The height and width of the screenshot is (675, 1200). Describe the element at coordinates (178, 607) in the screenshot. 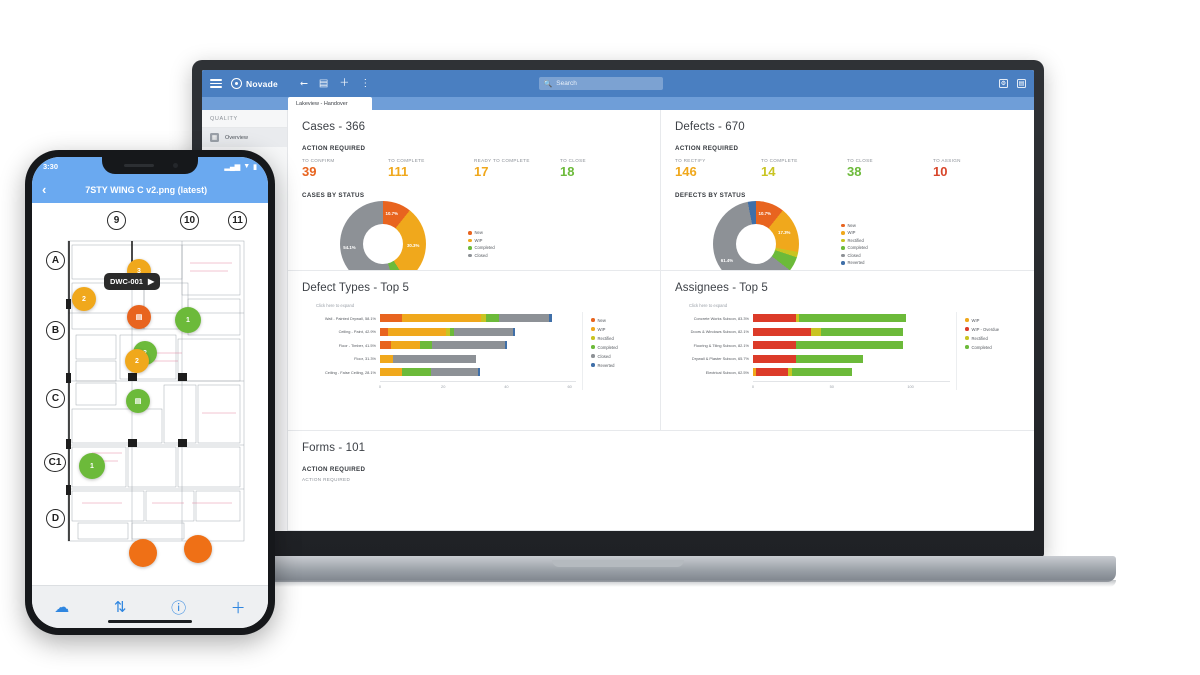

I see `info-icon: ⓘ` at that location.